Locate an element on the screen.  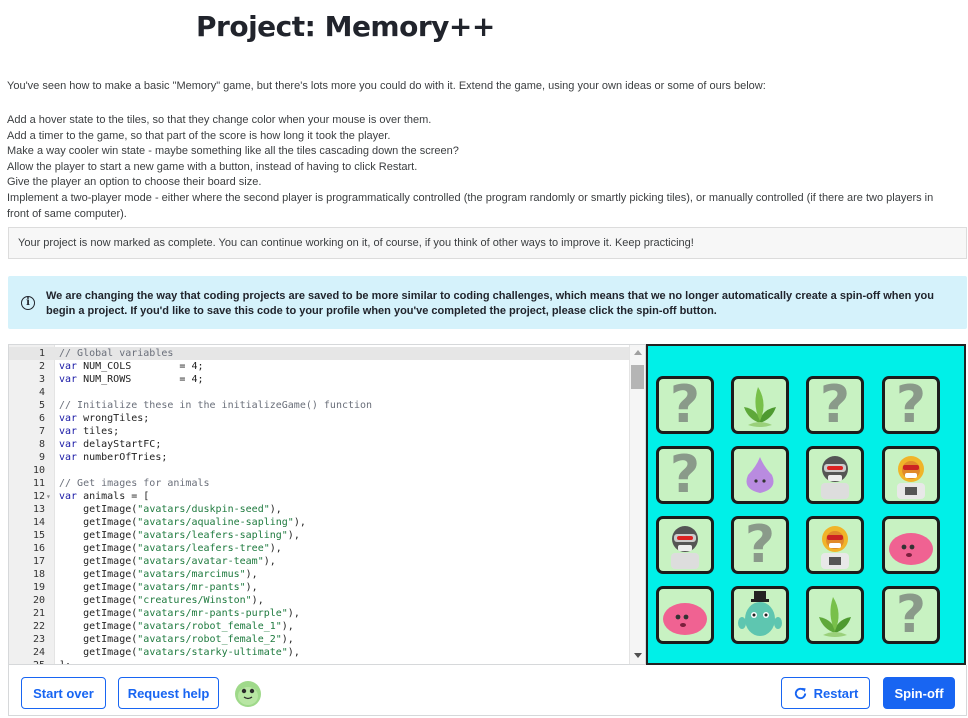
line-number: 24 is located at coordinates (38, 652).